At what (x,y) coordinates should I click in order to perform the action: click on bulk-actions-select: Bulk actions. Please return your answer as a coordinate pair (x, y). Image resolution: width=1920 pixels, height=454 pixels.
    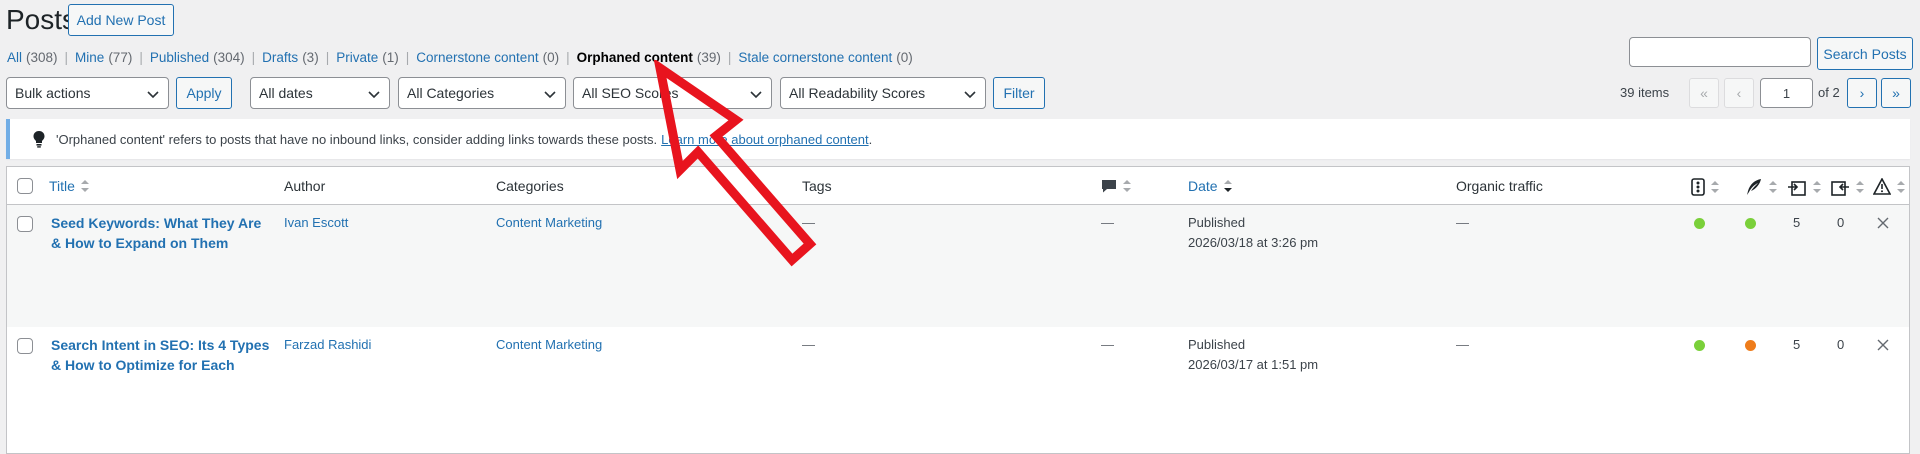
    Looking at the image, I should click on (87, 93).